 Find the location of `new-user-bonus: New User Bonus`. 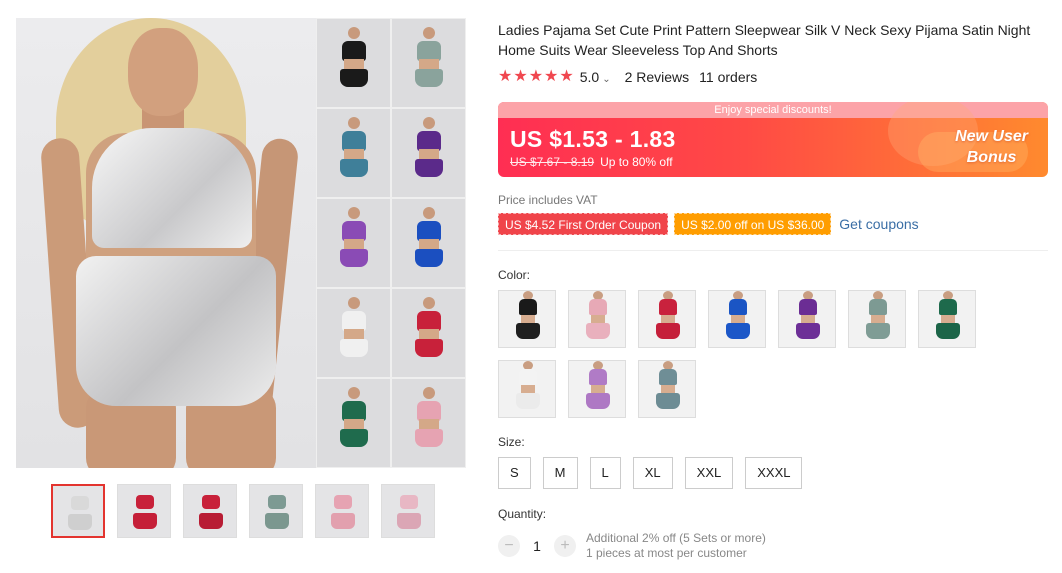

new-user-bonus: New User Bonus is located at coordinates (991, 147).